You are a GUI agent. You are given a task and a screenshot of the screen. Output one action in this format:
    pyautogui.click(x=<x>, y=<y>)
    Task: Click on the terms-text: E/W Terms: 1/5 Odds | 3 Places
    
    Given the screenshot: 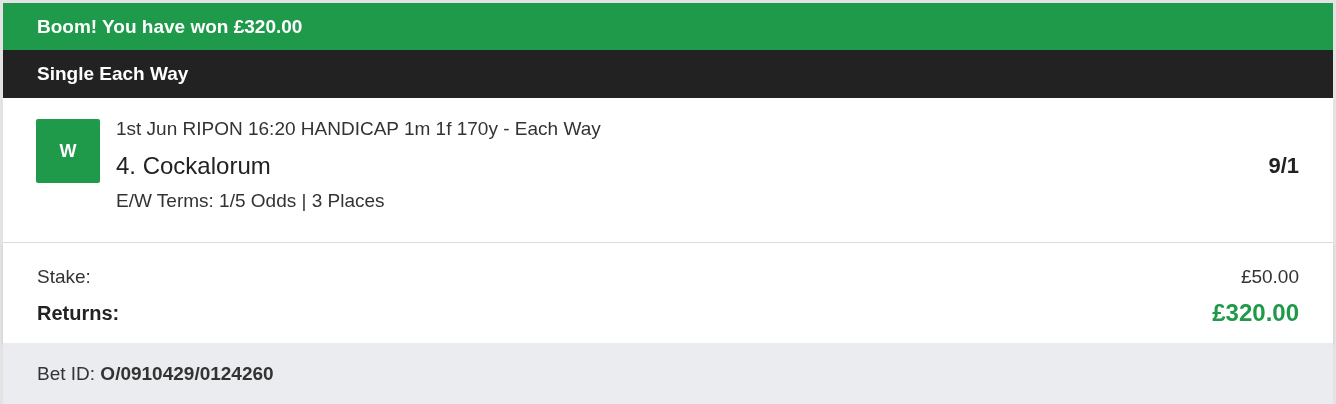 What is the action you would take?
    pyautogui.click(x=251, y=201)
    